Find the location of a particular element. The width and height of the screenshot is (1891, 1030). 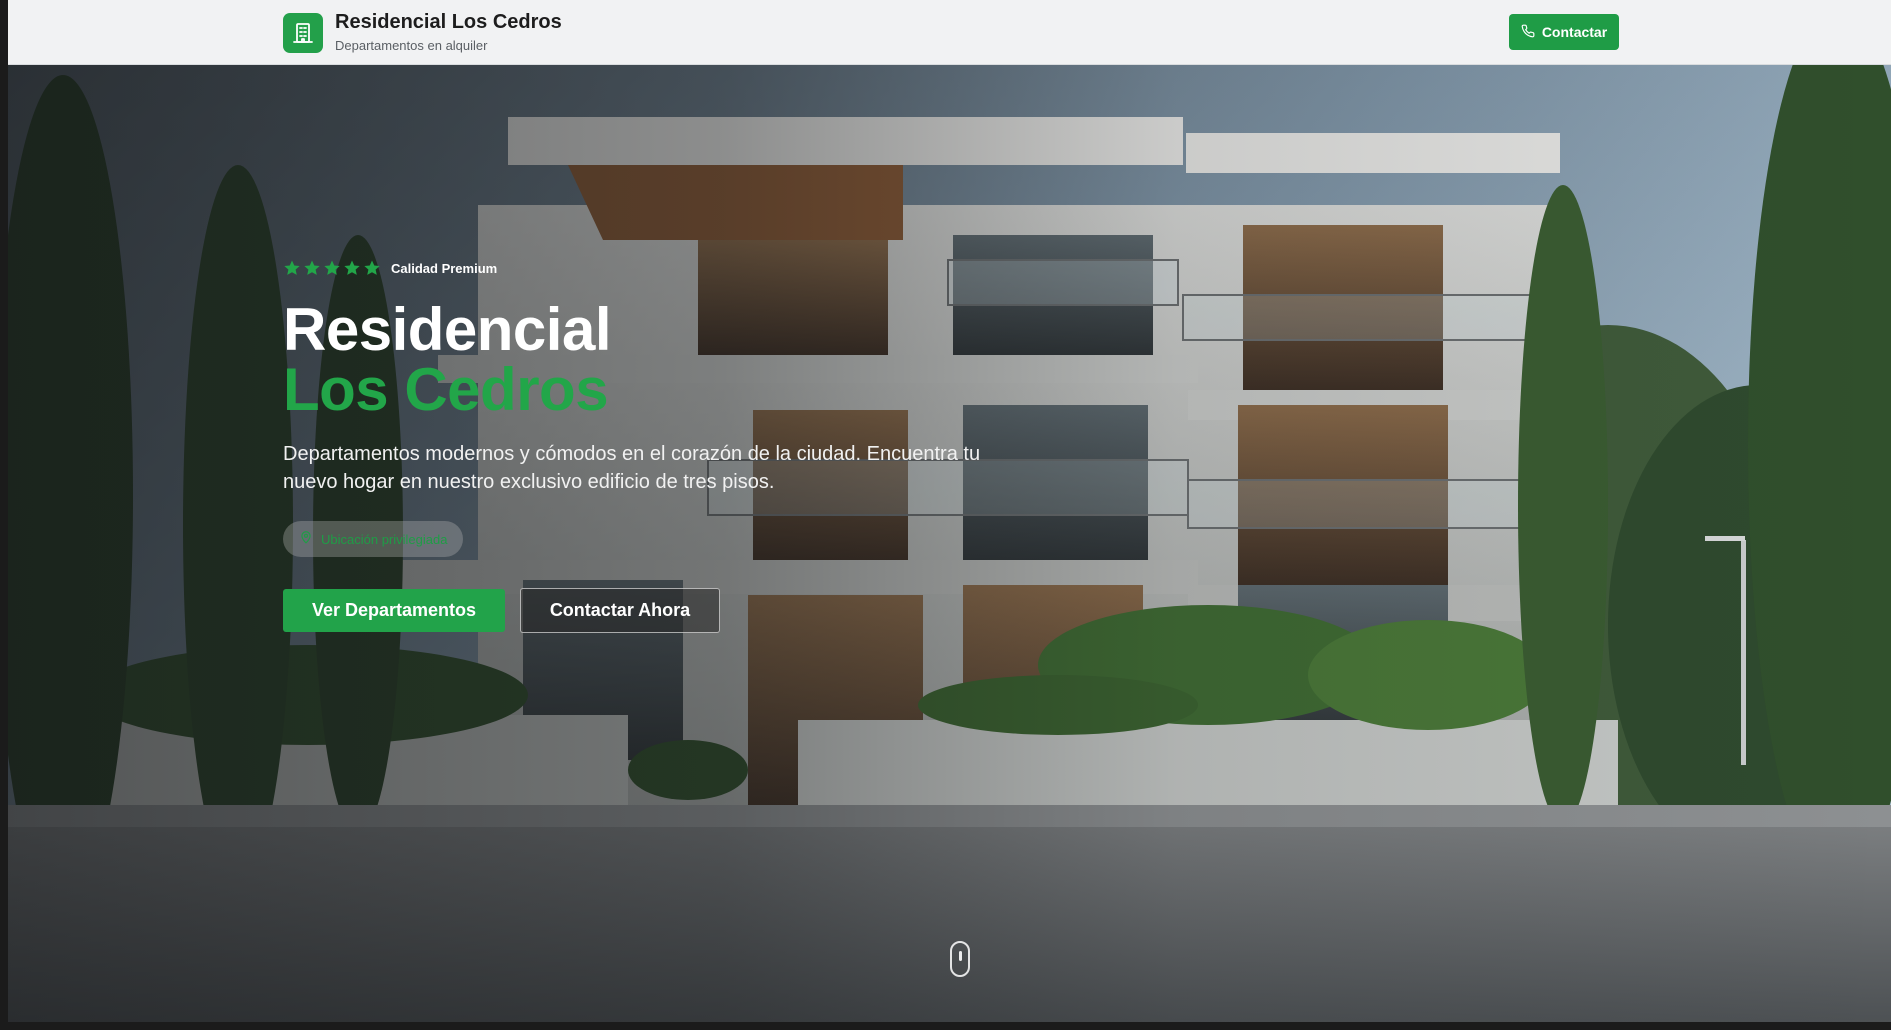

phone-icon is located at coordinates (1528, 32).